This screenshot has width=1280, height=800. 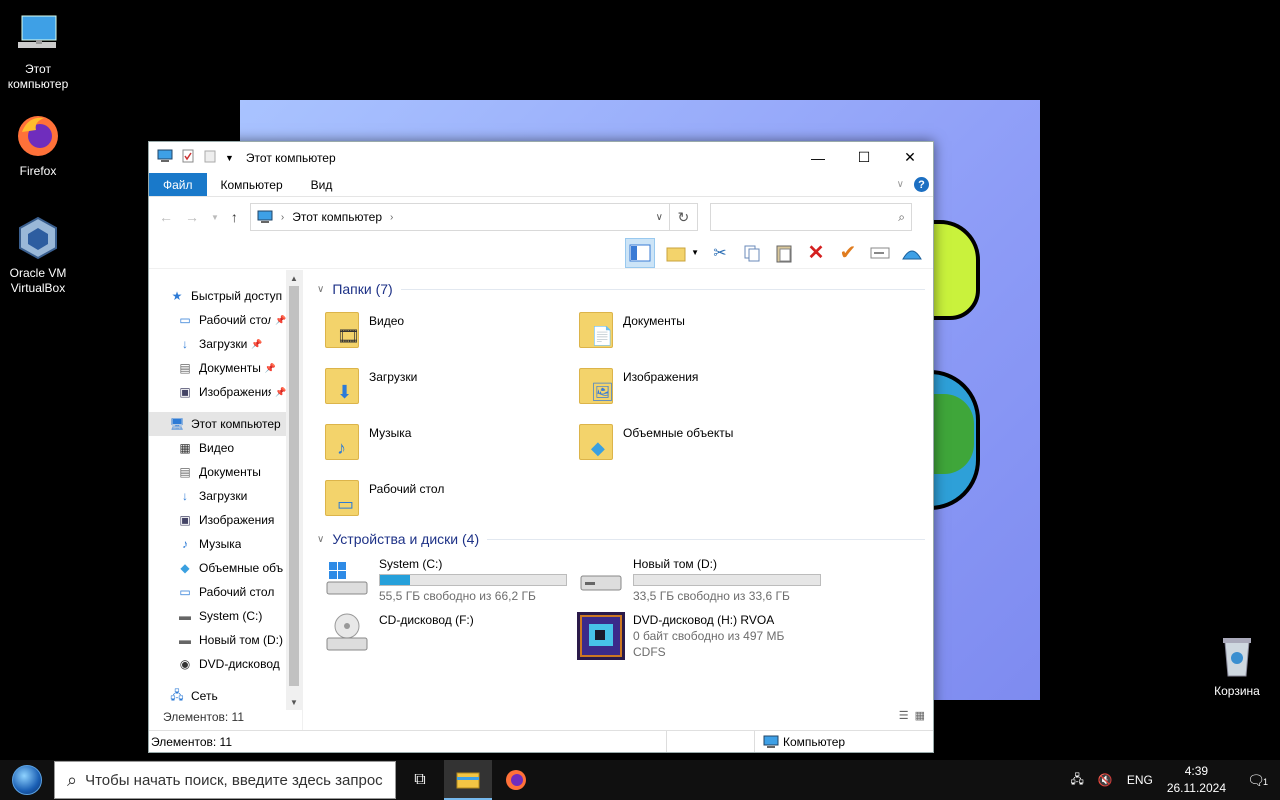 What do you see at coordinates (342, 497) in the screenshot?
I see `desktop-folder-icon: ▭` at bounding box center [342, 497].